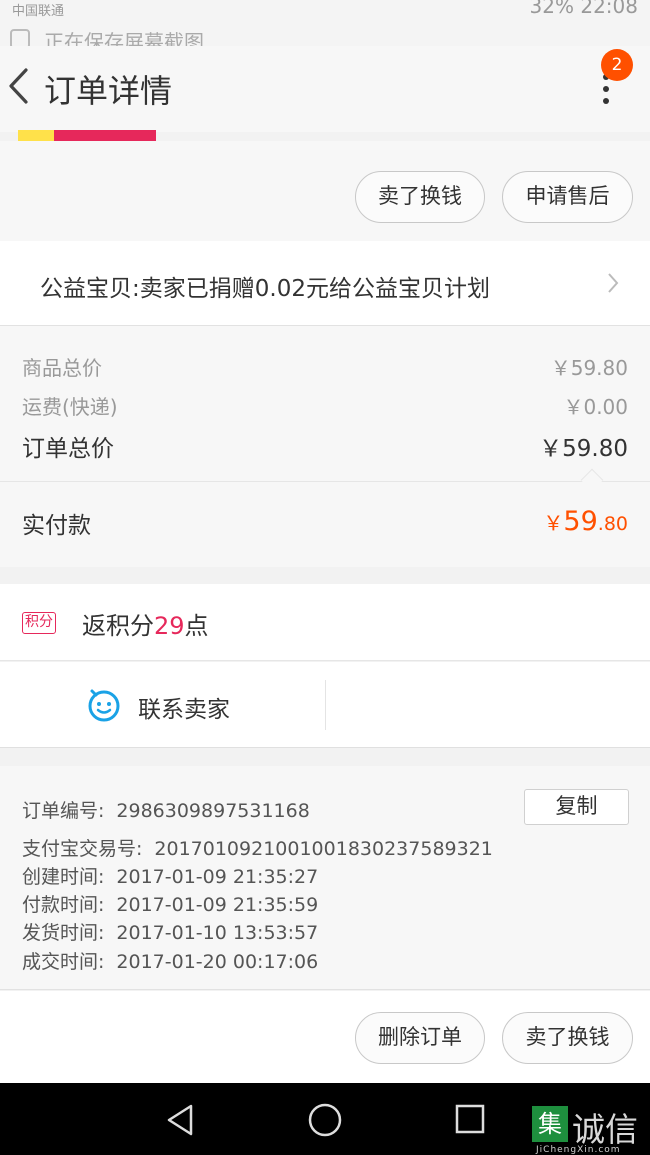 The image size is (650, 1155). Describe the element at coordinates (325, 36) in the screenshot. I see `screenshot-notification: 正在保存屏幕截图` at that location.